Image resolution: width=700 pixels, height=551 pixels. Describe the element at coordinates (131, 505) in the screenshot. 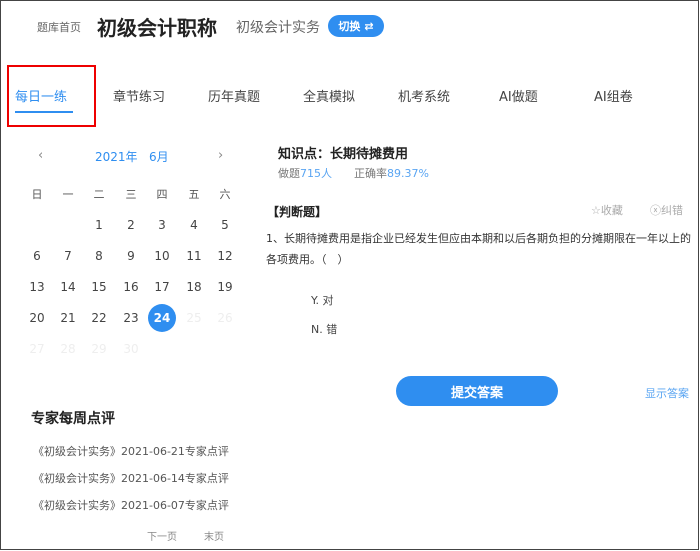

I see `review-link: 《初级会计实务》2021-06-07专家点评` at that location.